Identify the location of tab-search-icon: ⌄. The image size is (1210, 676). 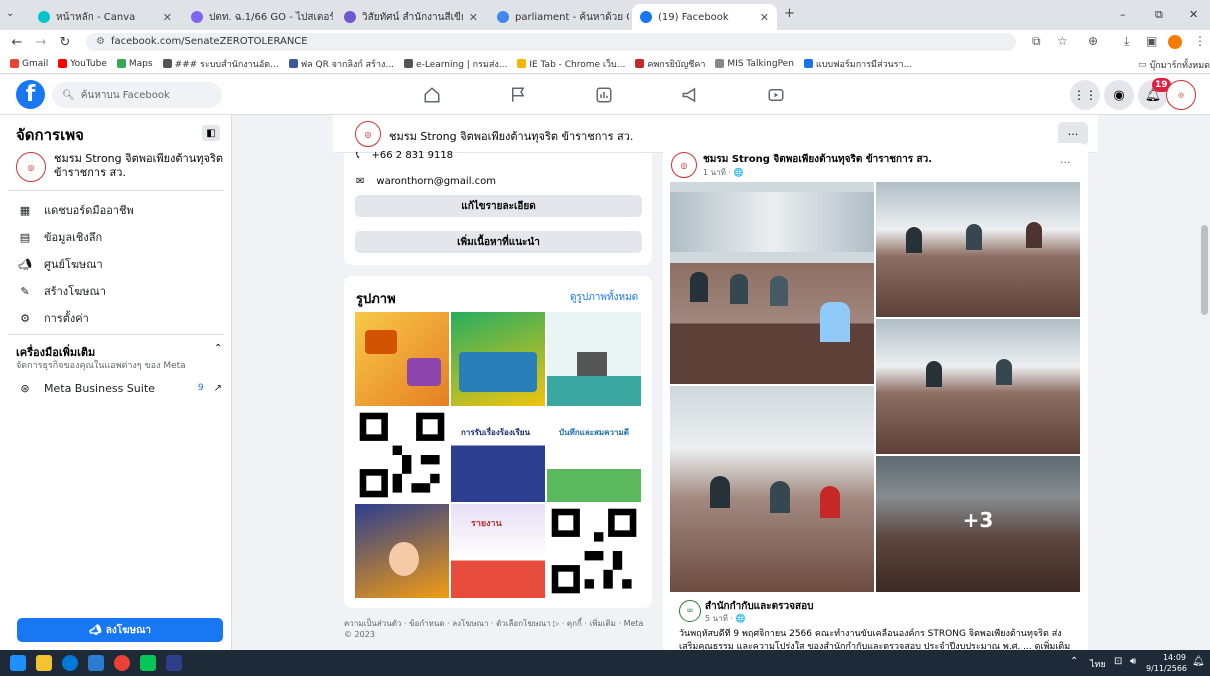
(10, 13).